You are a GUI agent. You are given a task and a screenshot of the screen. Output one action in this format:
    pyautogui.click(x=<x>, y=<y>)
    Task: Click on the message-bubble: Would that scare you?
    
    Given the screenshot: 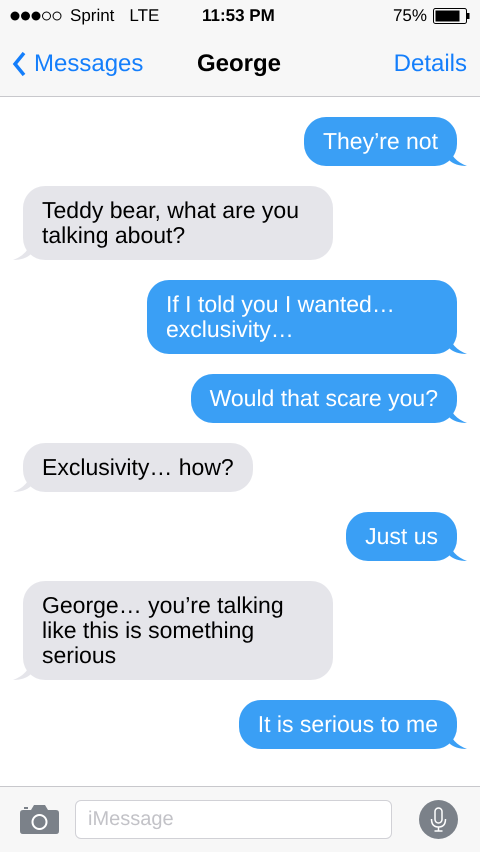 What is the action you would take?
    pyautogui.click(x=323, y=398)
    